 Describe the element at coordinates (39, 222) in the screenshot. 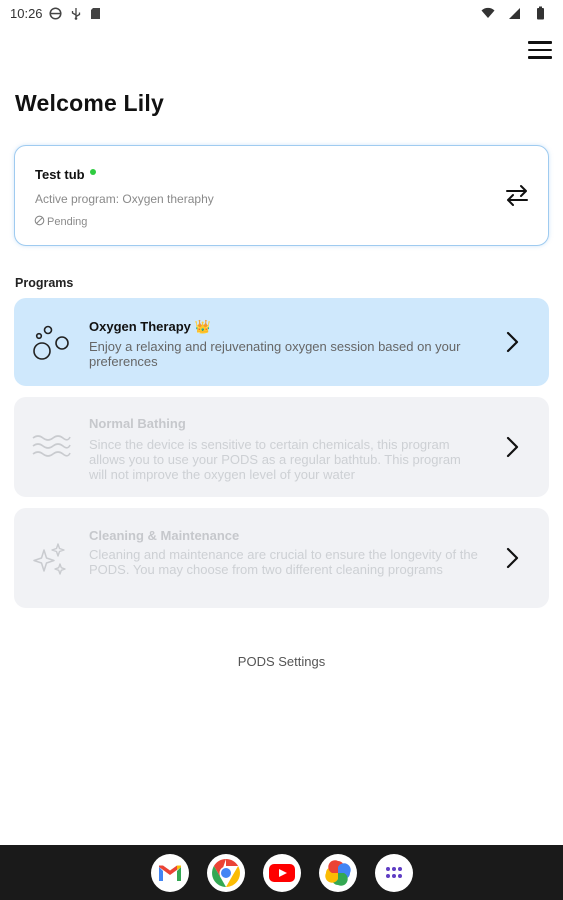

I see `pending-icon` at that location.